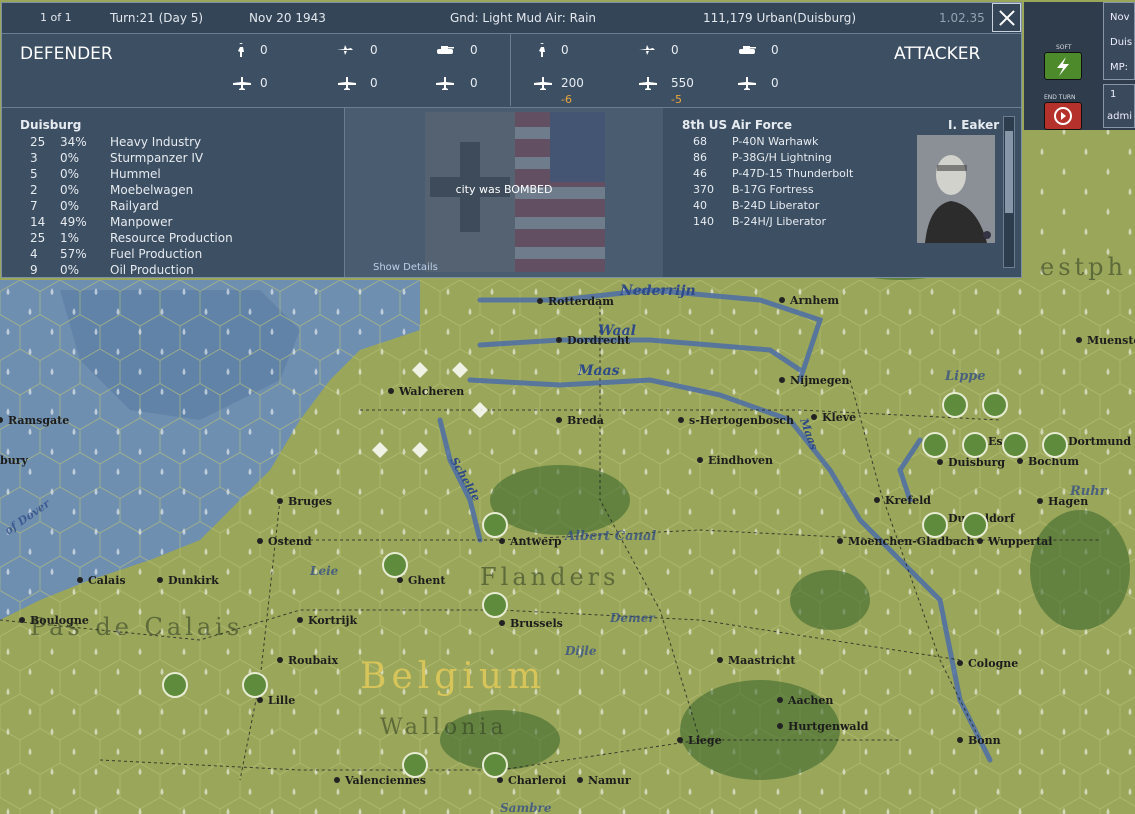  Describe the element at coordinates (1113, 94) in the screenshot. I see `player-number: 1` at that location.